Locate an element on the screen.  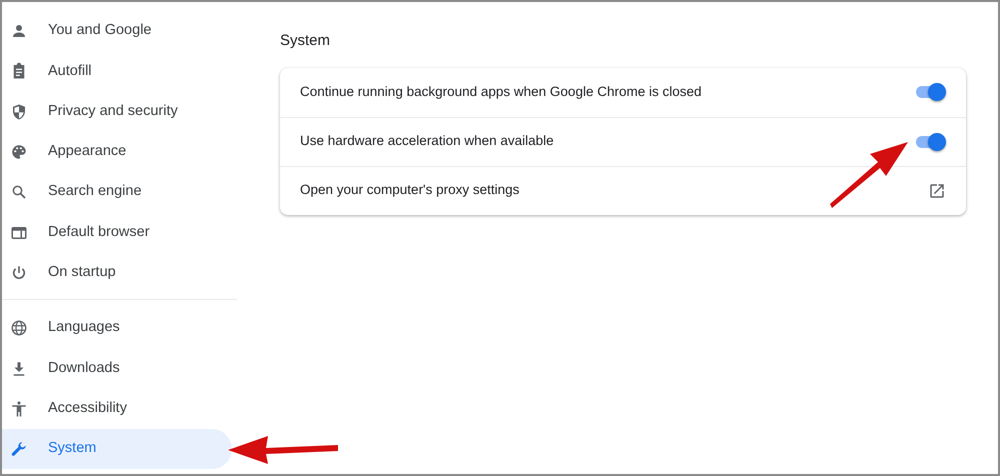
sidebar-item: Appearance is located at coordinates (117, 152).